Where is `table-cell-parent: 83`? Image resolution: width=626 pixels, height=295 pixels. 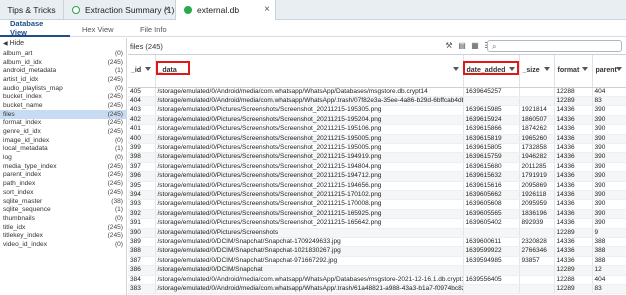 table-cell-parent: 83 is located at coordinates (609, 101).